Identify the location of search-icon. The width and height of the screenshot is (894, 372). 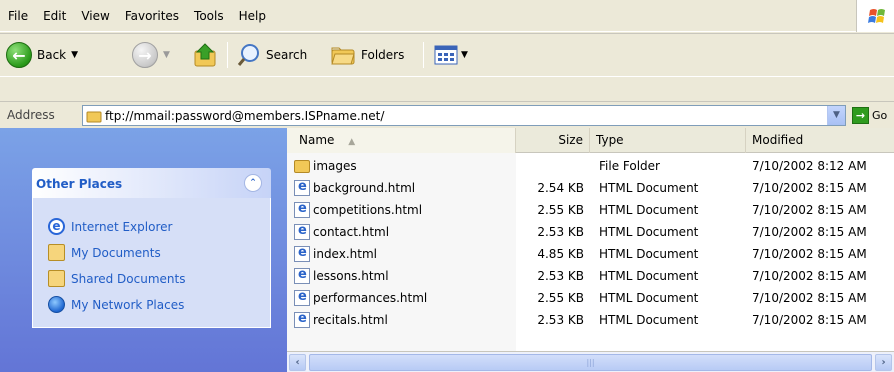
(248, 55).